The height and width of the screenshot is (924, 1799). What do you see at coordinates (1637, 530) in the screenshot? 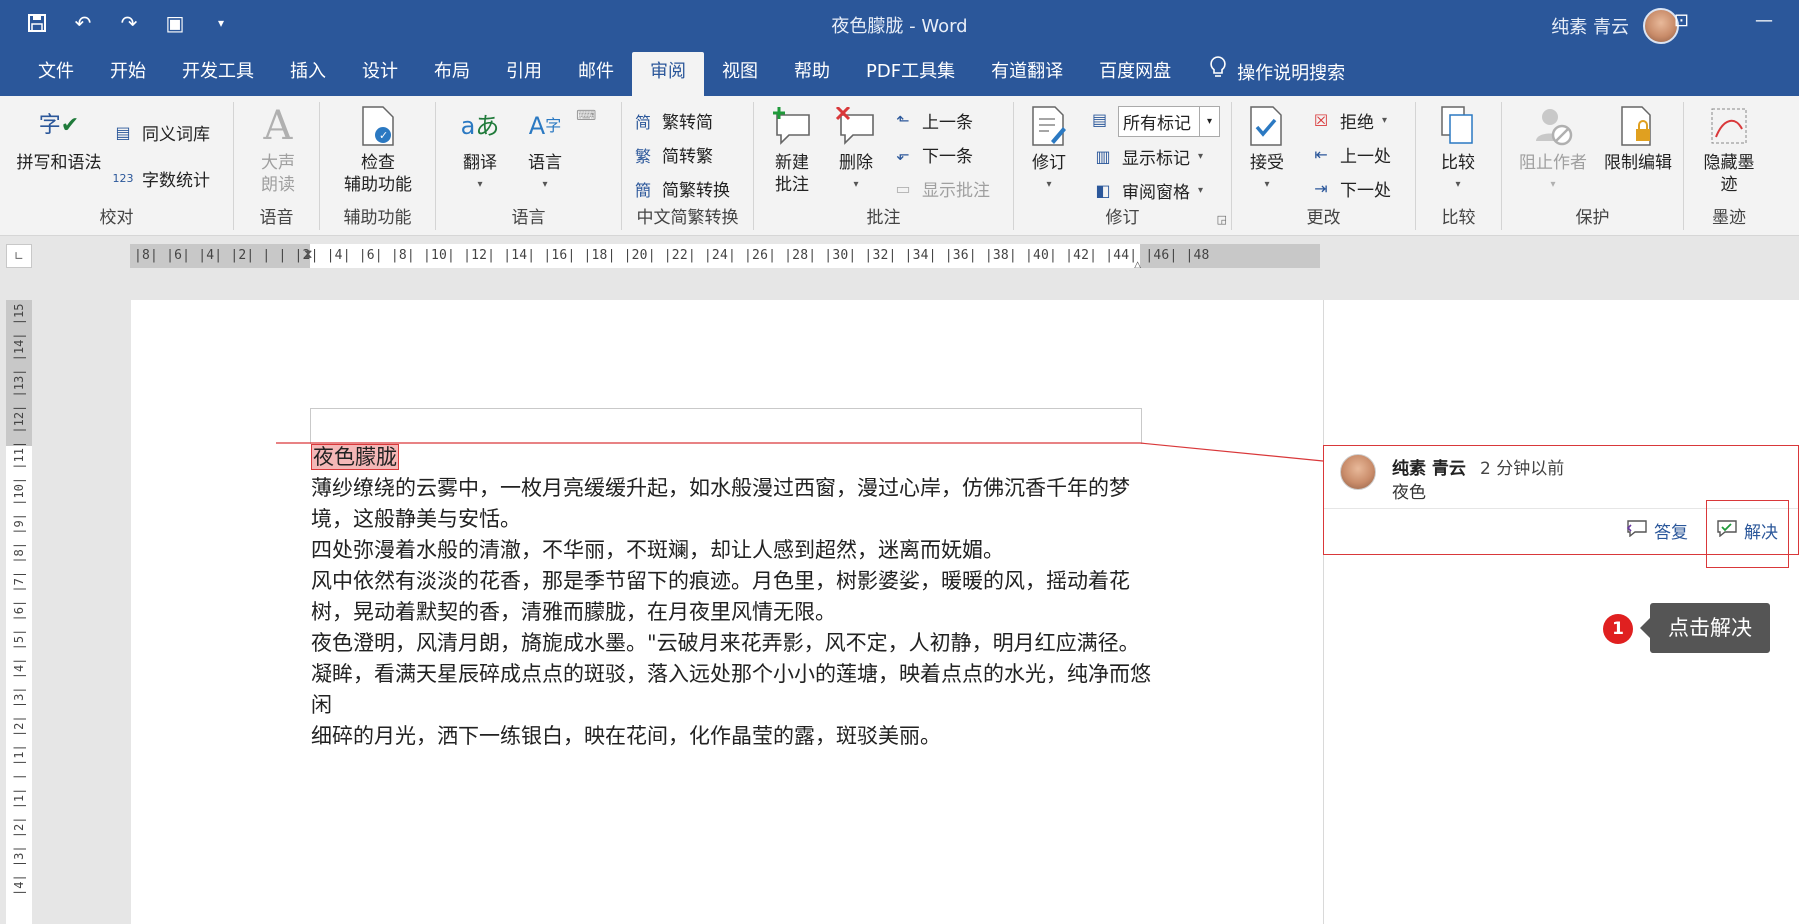
I see `reply-icon` at bounding box center [1637, 530].